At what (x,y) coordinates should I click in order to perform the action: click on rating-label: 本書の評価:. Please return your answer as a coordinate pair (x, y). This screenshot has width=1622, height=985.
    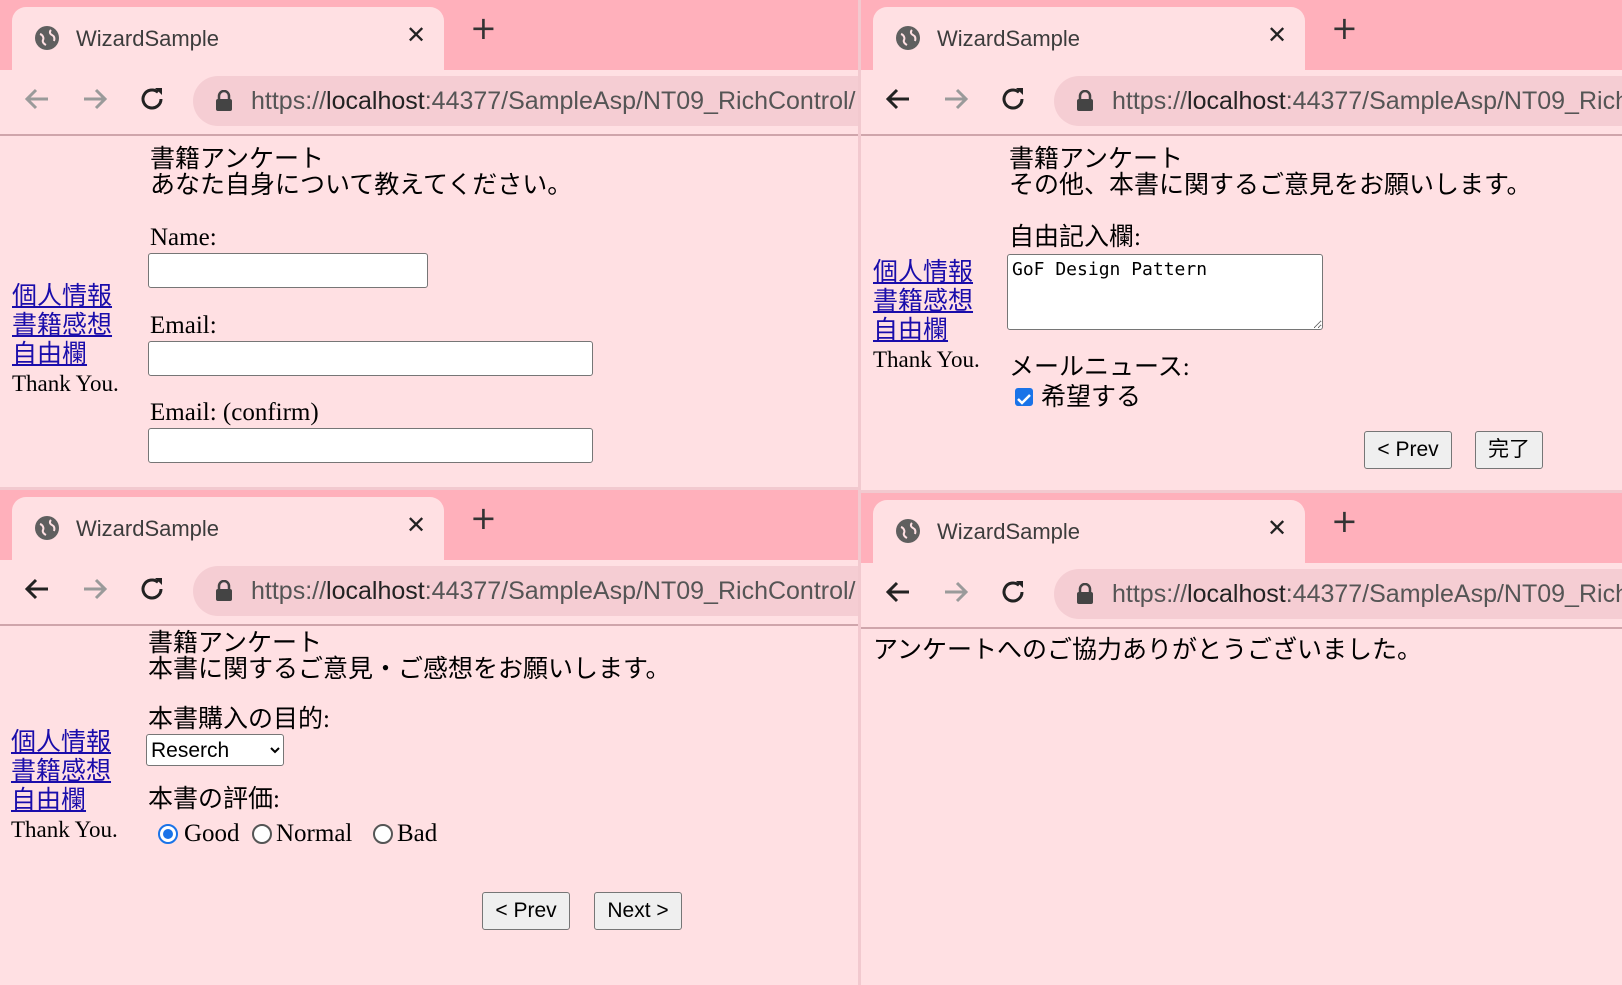
    Looking at the image, I should click on (214, 799).